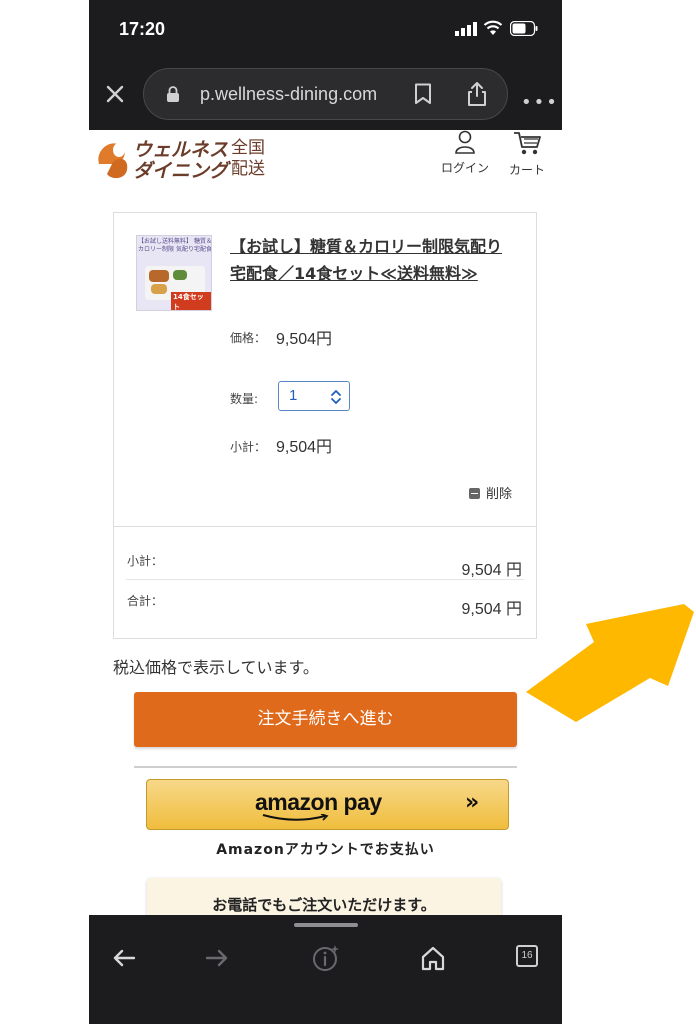 The image size is (696, 1024). Describe the element at coordinates (248, 158) in the screenshot. I see `logo-subtext: 全国 配送` at that location.